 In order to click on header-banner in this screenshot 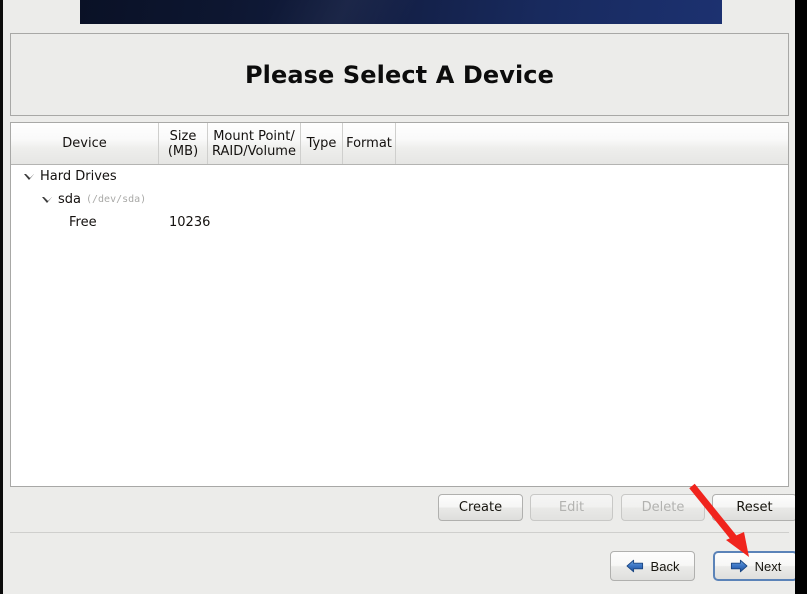, I will do `click(401, 12)`.